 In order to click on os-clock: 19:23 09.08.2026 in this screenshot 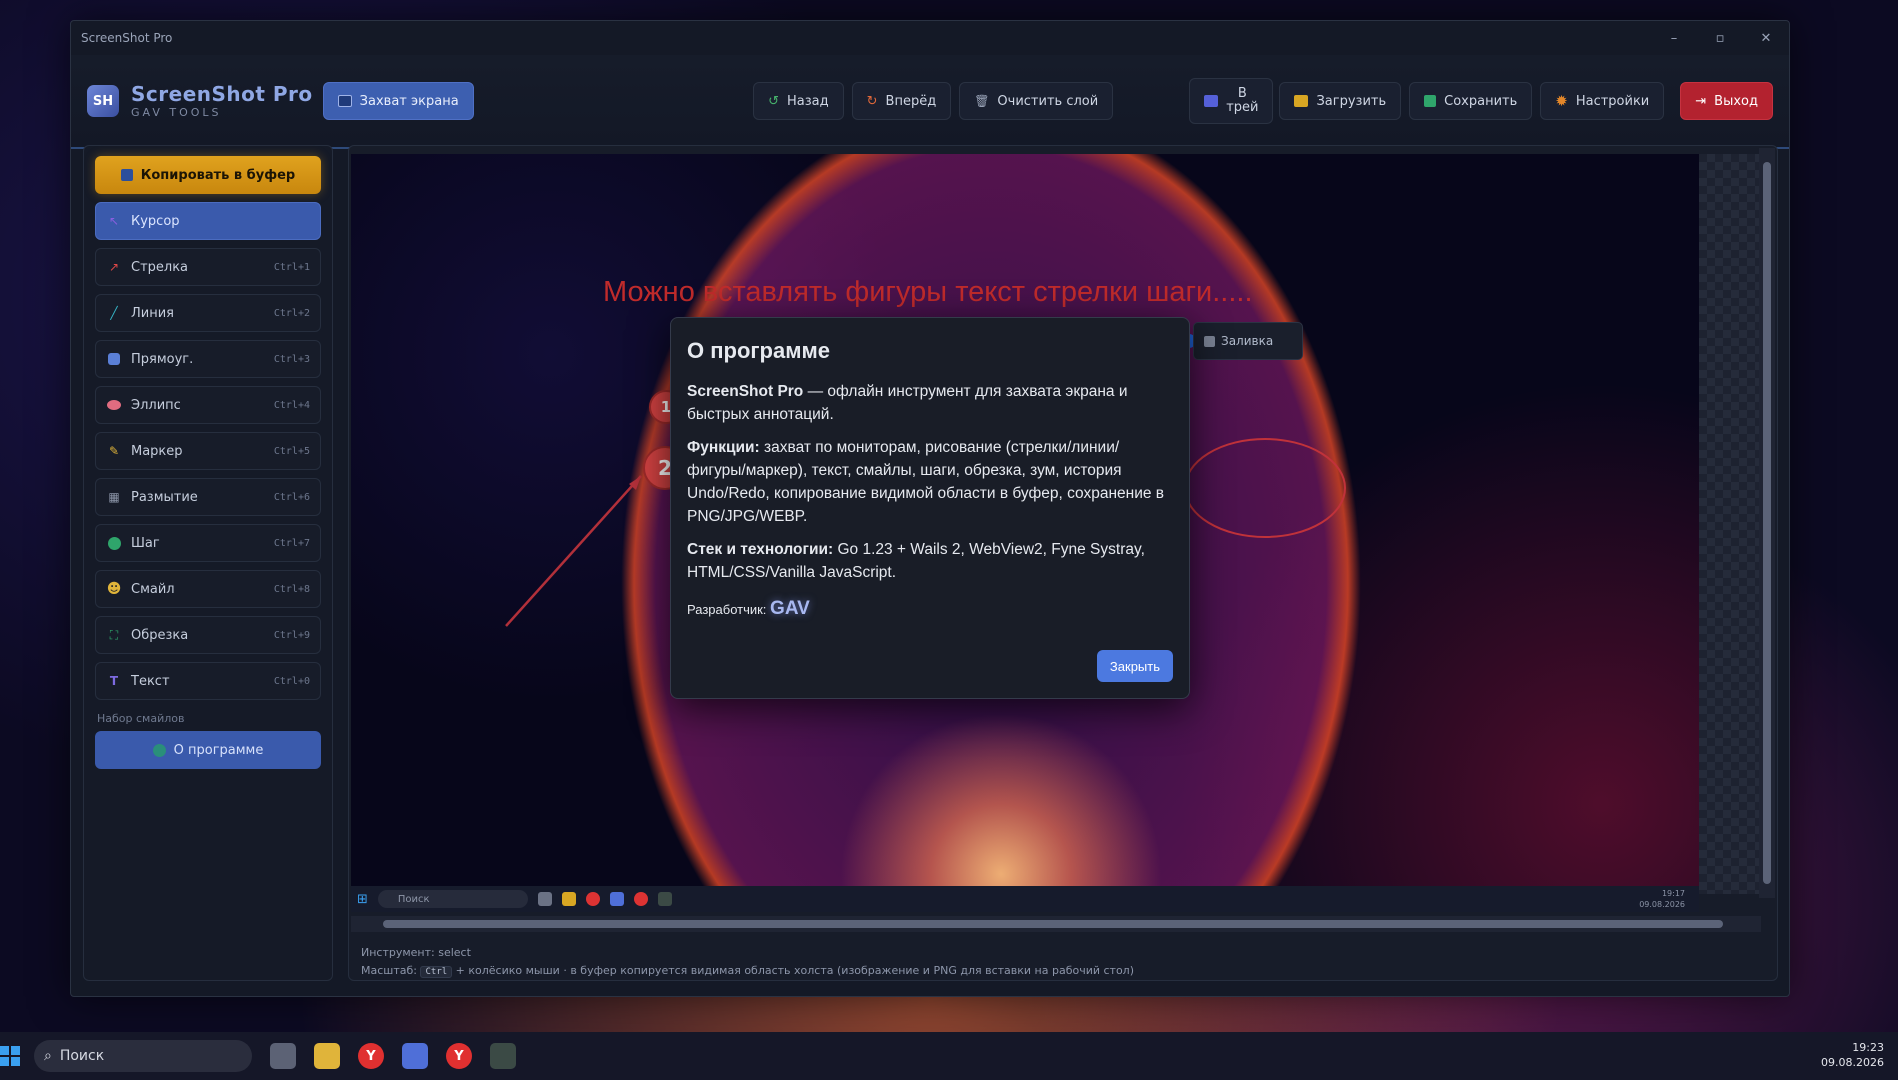, I will do `click(1852, 1055)`.